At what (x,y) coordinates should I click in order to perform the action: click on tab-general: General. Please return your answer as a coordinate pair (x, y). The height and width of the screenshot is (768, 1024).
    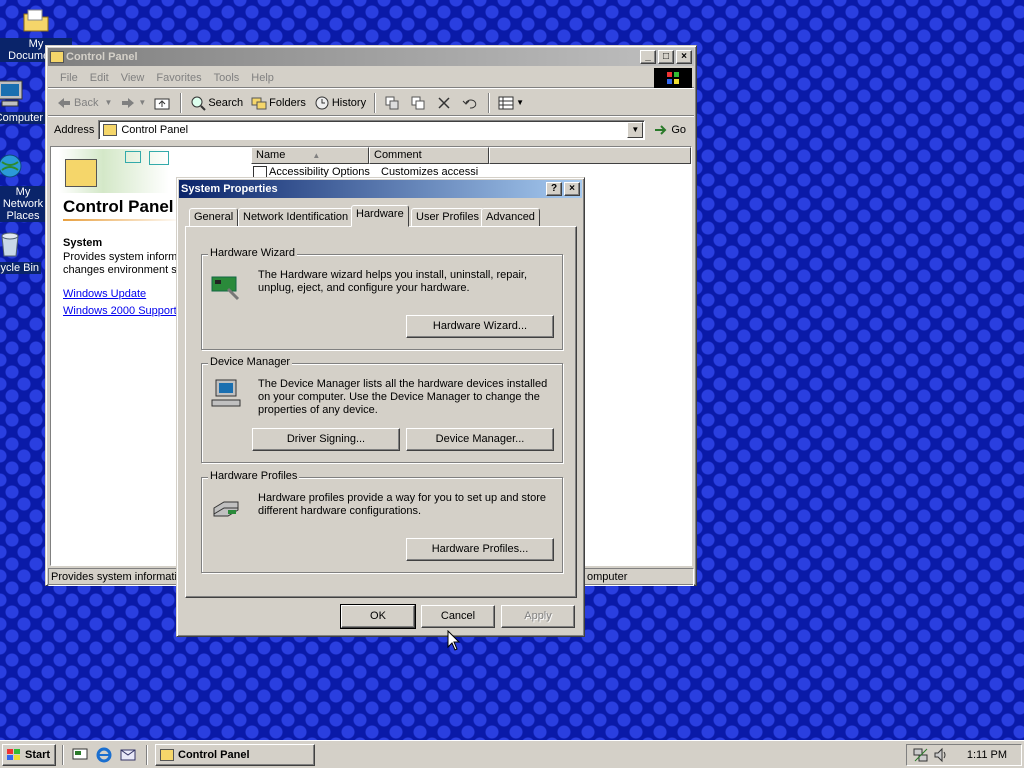
    Looking at the image, I should click on (214, 217).